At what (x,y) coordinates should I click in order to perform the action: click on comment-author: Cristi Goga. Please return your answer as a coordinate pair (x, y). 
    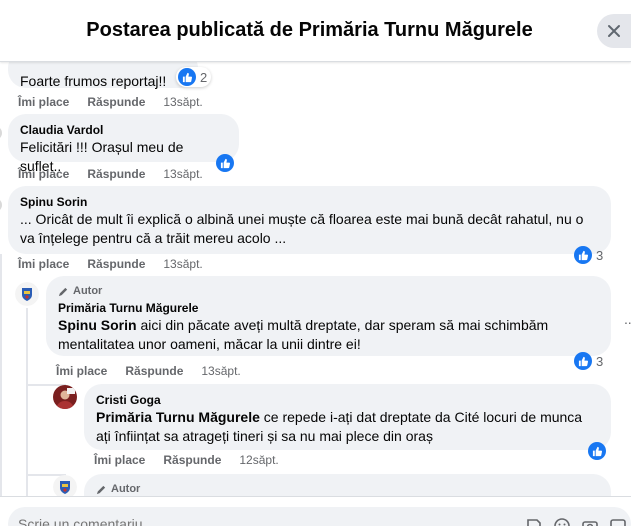
    Looking at the image, I should click on (347, 400).